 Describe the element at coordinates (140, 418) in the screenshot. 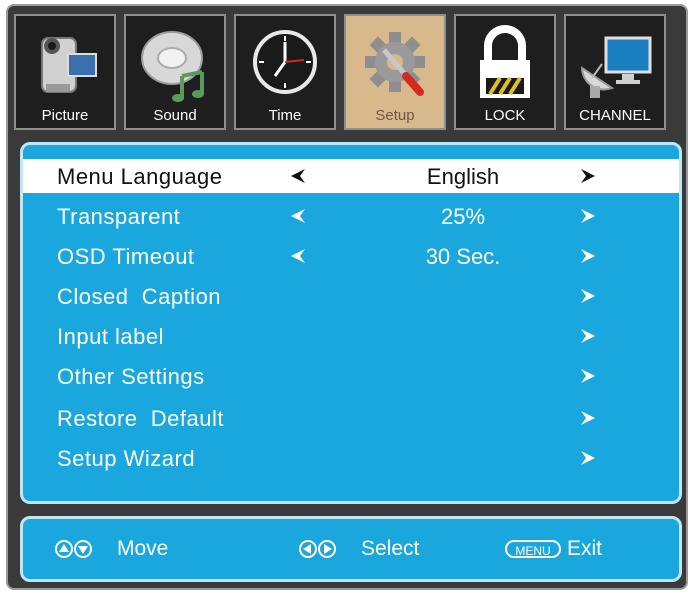

I see `menu-row-label: Restore Default` at that location.